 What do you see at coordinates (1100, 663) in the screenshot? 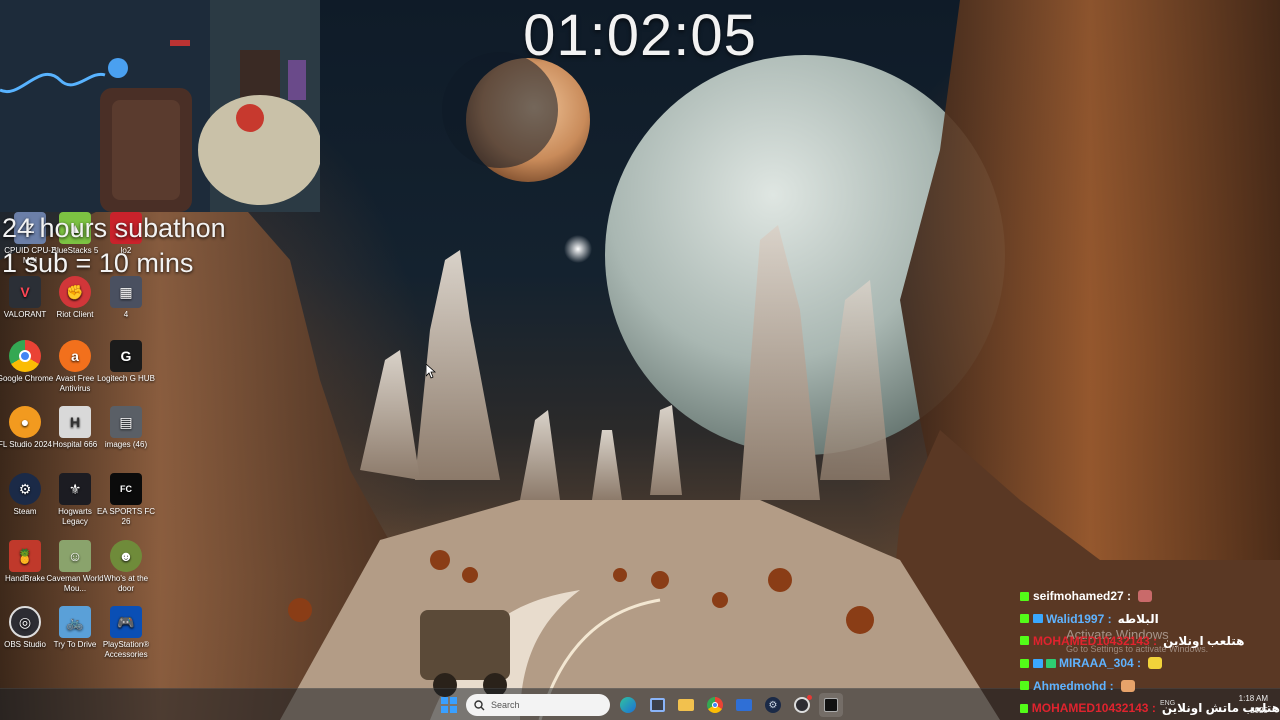
I see `chat-username: MIRAAA_304 :` at bounding box center [1100, 663].